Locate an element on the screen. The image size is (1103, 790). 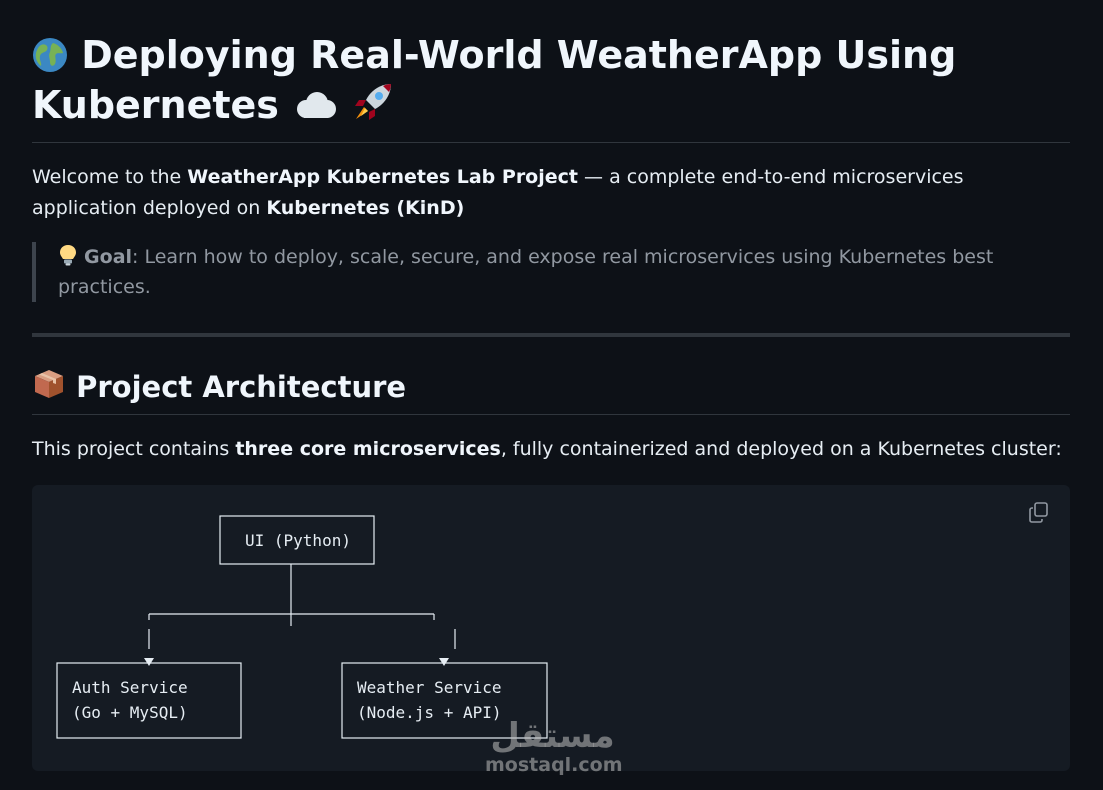
auth-box is located at coordinates (149, 700).